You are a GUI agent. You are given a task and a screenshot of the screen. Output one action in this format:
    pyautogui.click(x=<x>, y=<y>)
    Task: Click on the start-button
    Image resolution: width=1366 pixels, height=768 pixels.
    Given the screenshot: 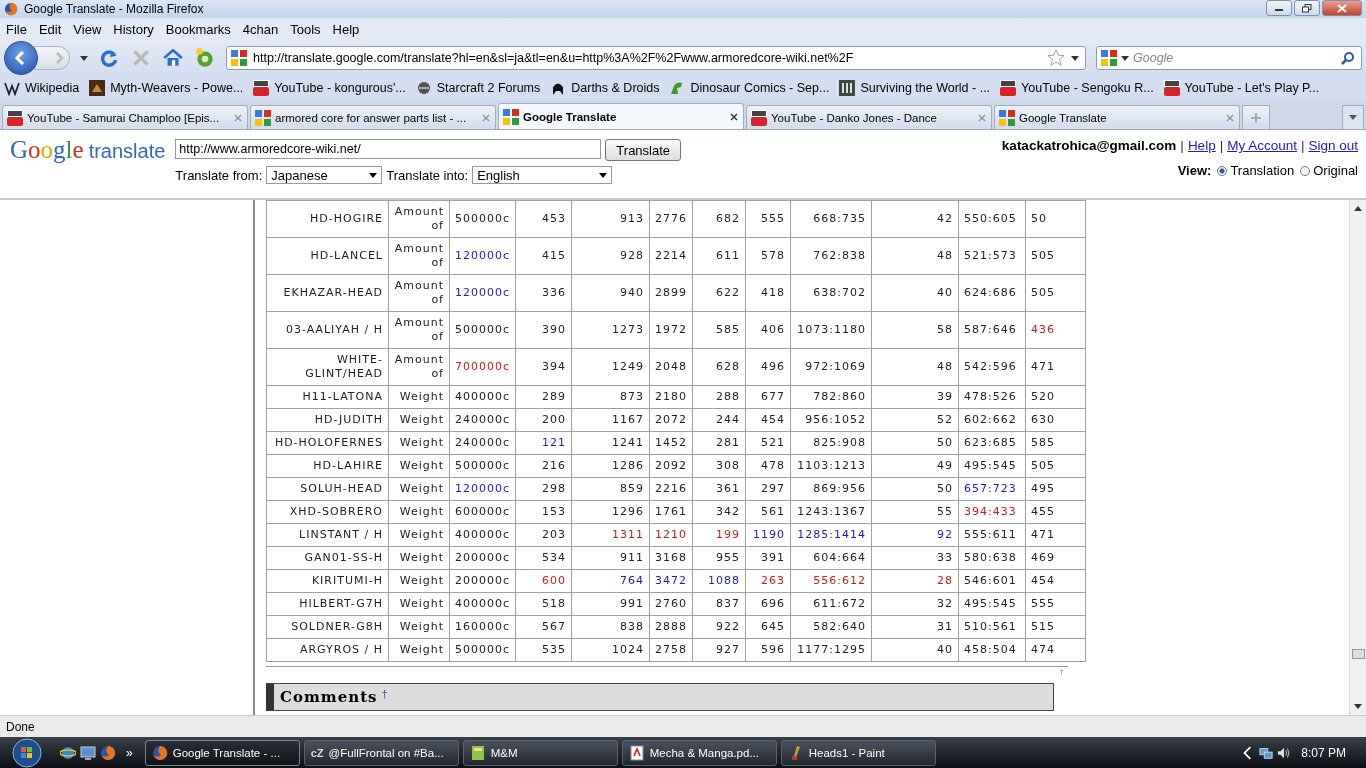 What is the action you would take?
    pyautogui.click(x=27, y=752)
    